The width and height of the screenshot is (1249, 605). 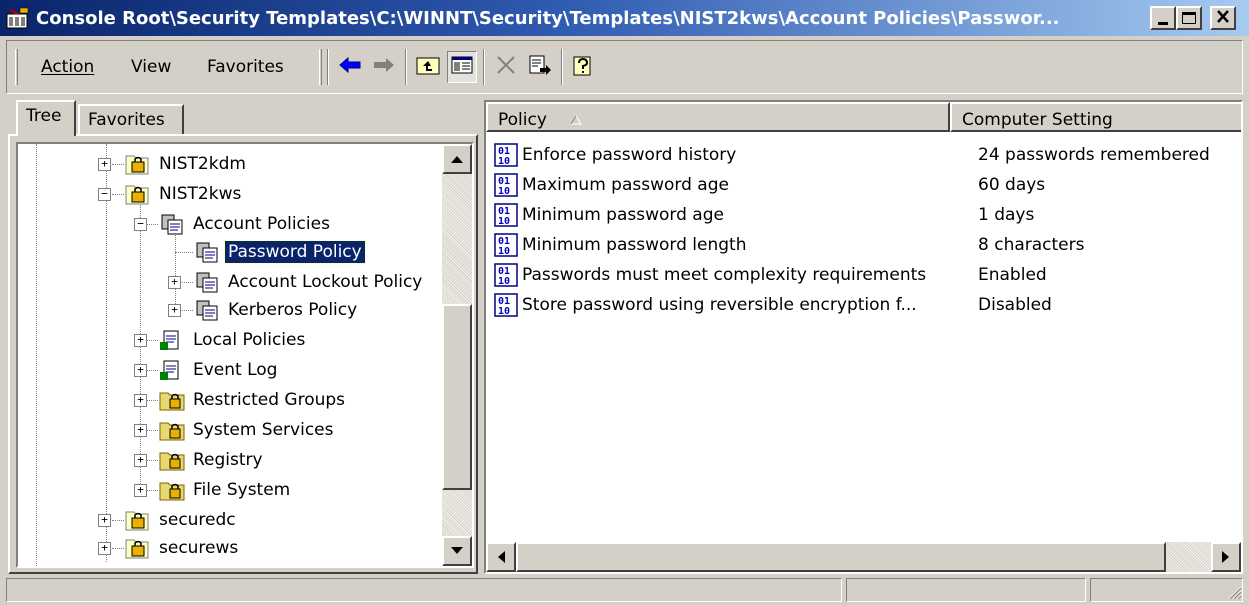 I want to click on scroll-right-button, so click(x=1226, y=557).